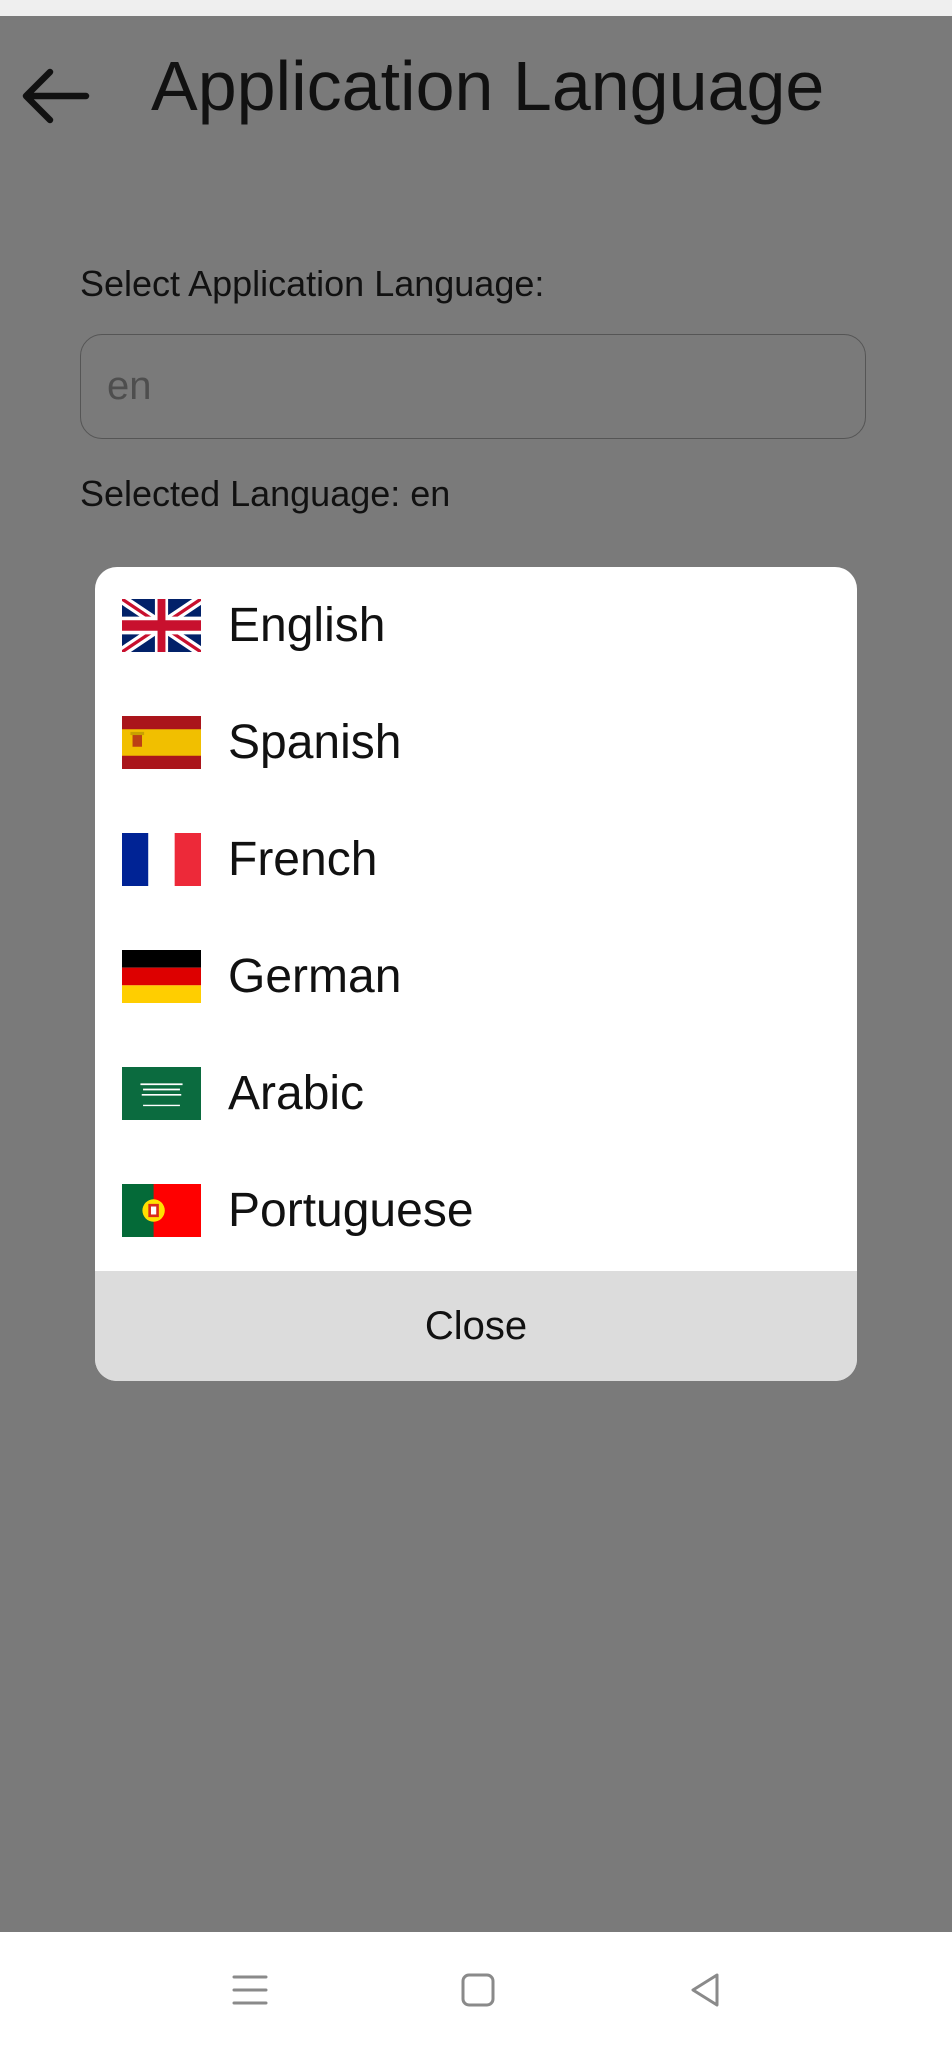 This screenshot has width=952, height=2048. I want to click on system-nav-bar, so click(476, 1990).